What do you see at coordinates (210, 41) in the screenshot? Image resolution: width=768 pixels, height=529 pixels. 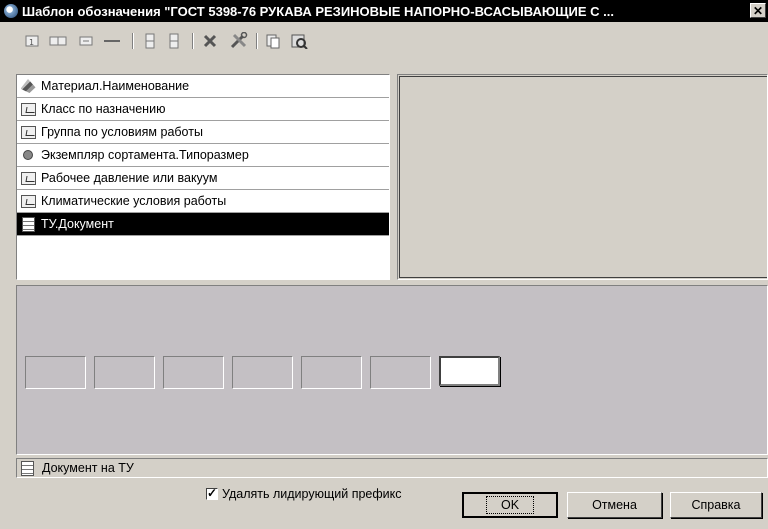 I see `delete-icon` at bounding box center [210, 41].